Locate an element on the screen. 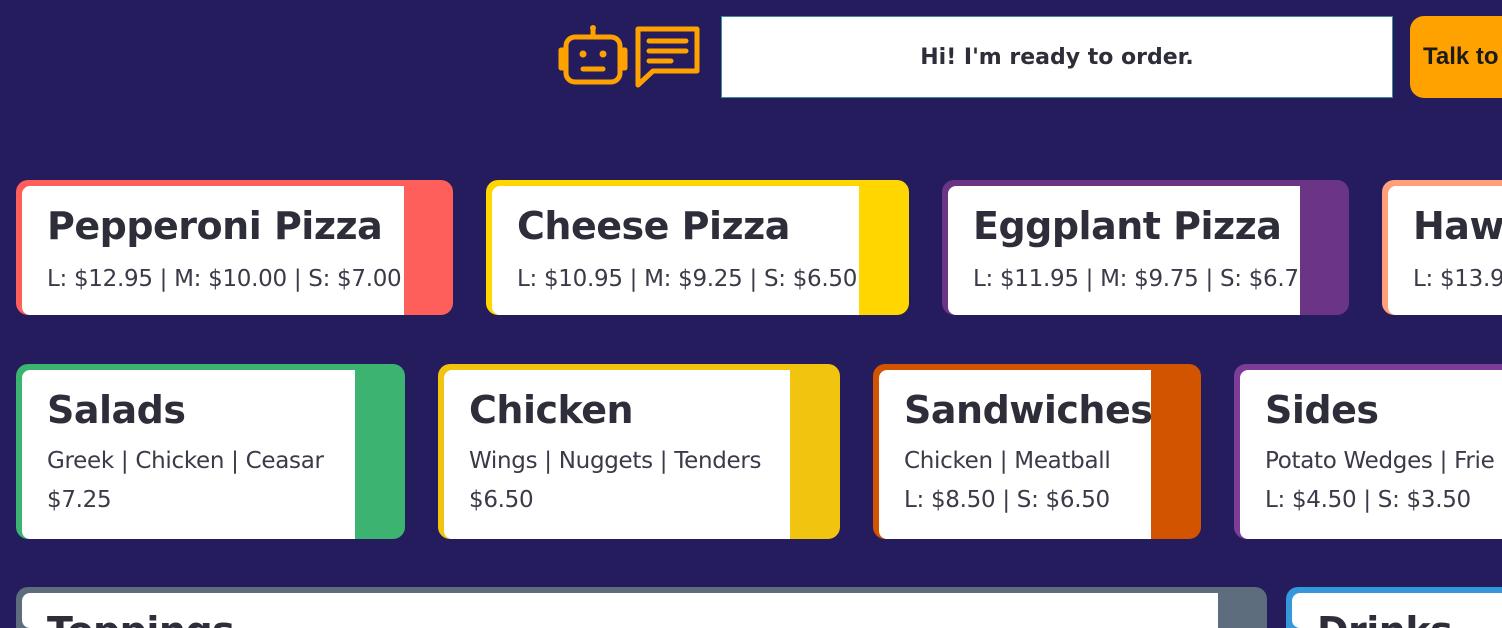 The width and height of the screenshot is (1502, 628). talk-button-label: Talk to is located at coordinates (1461, 56).